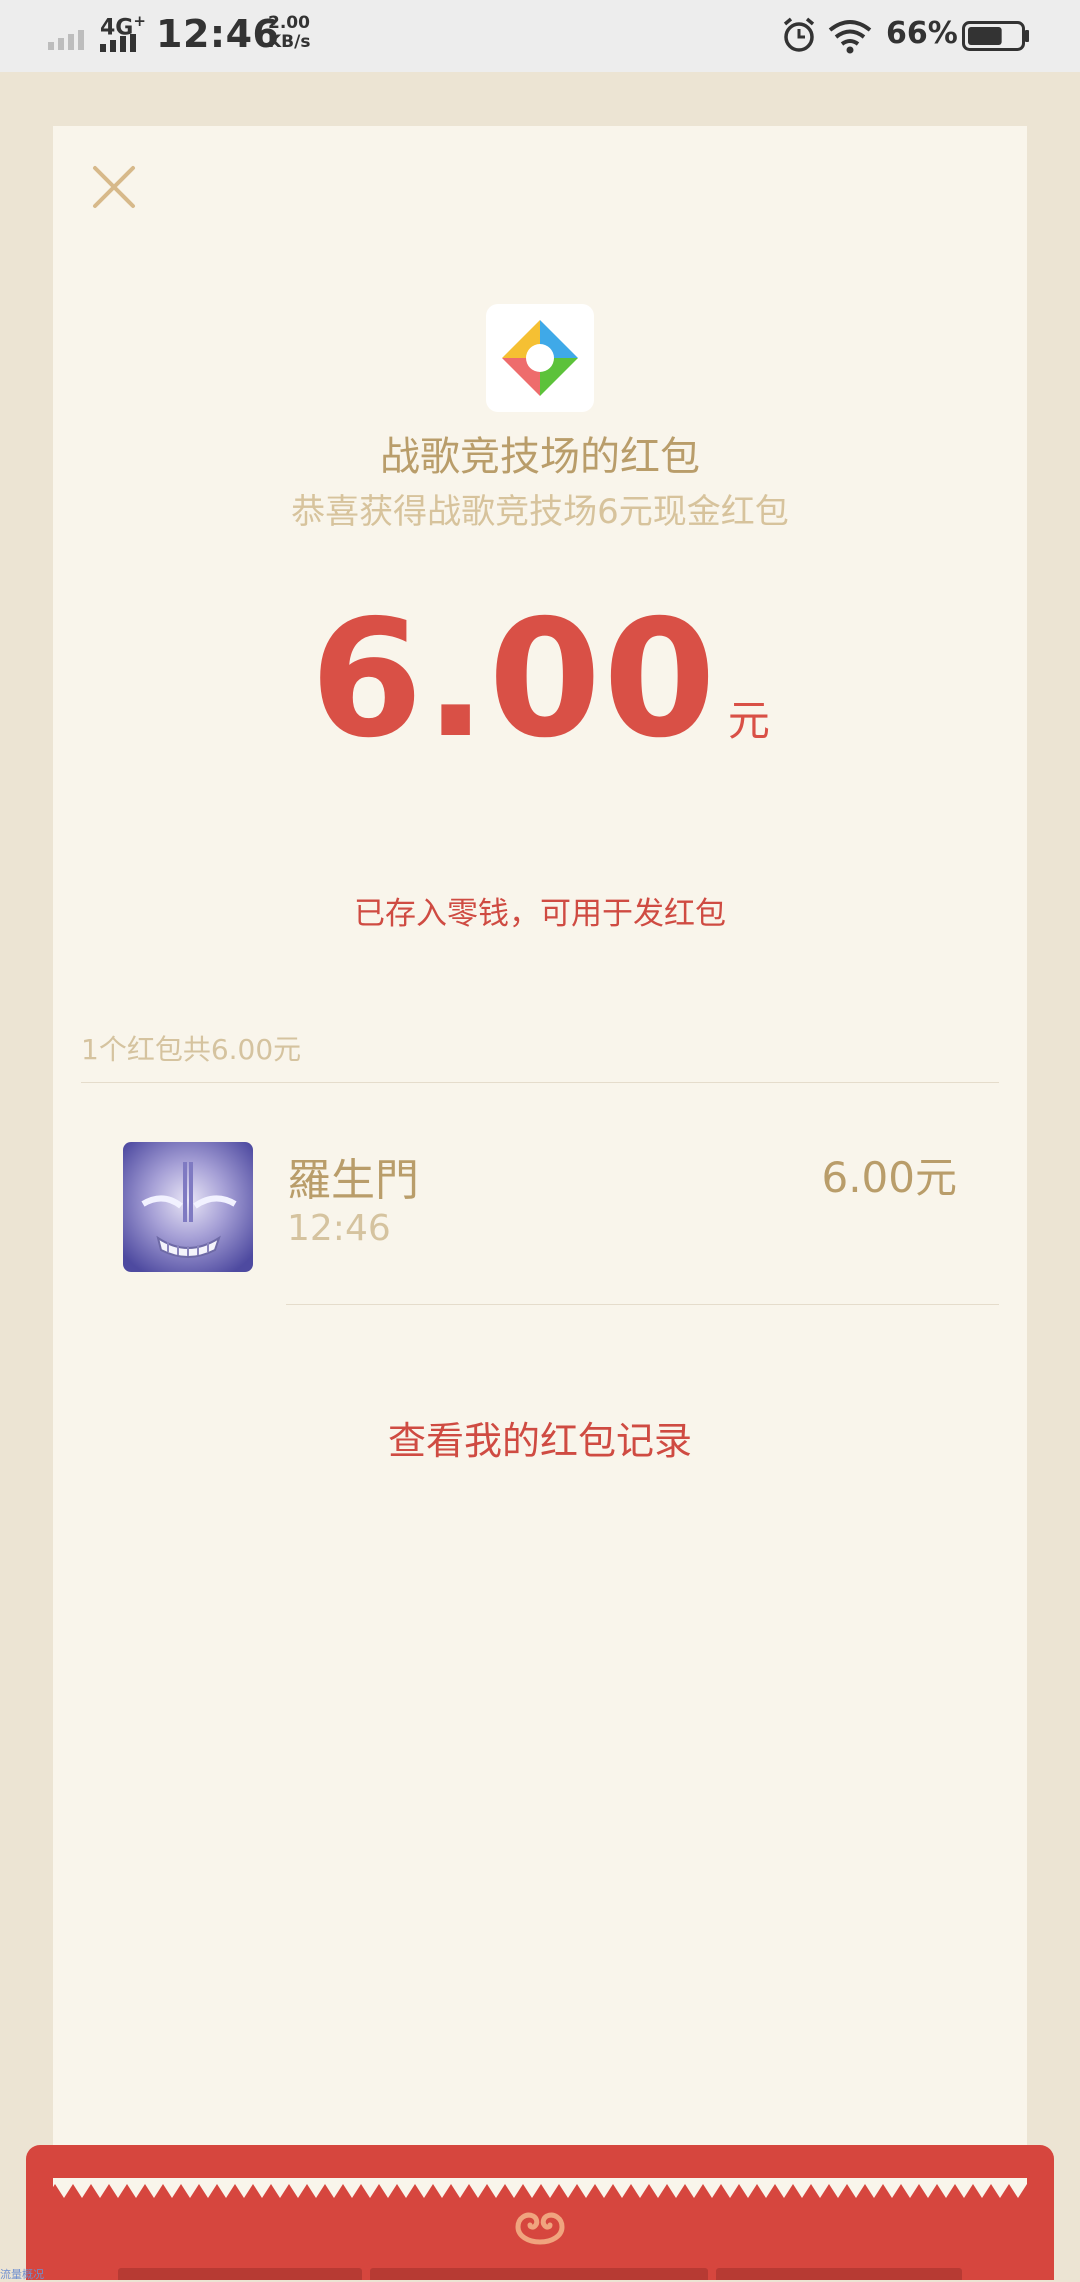 The width and height of the screenshot is (1080, 2282). I want to click on received-amount: 6.00元, so click(889, 1177).